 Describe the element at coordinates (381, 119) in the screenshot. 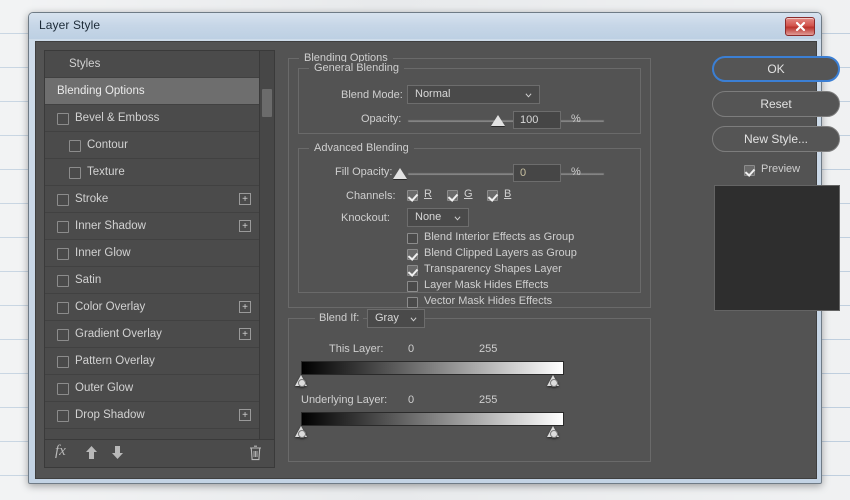

I see `opacity-label: Opacity:` at that location.